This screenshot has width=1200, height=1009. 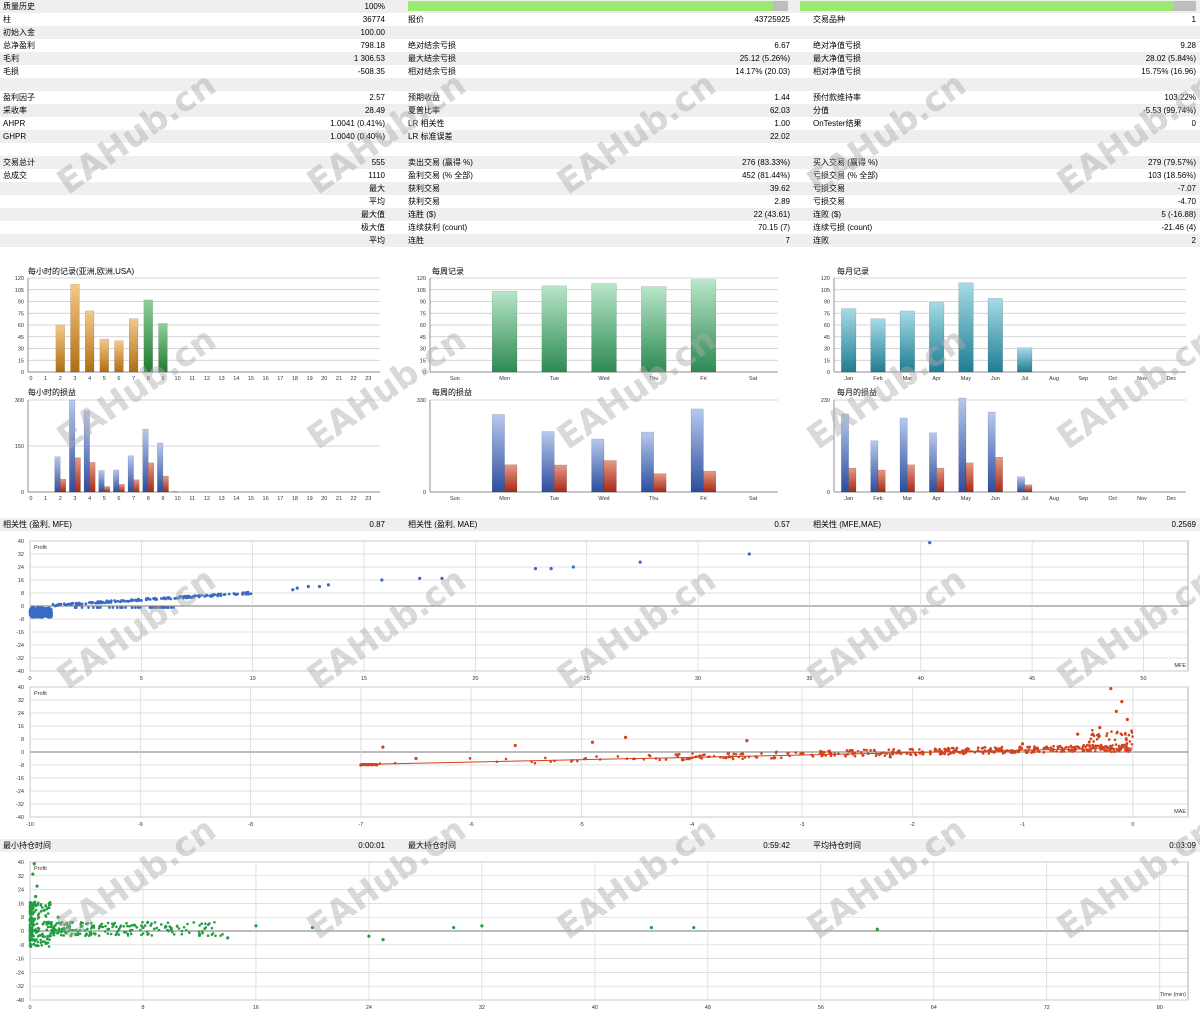 What do you see at coordinates (21, 350) in the screenshot?
I see `y-tick-label: 30` at bounding box center [21, 350].